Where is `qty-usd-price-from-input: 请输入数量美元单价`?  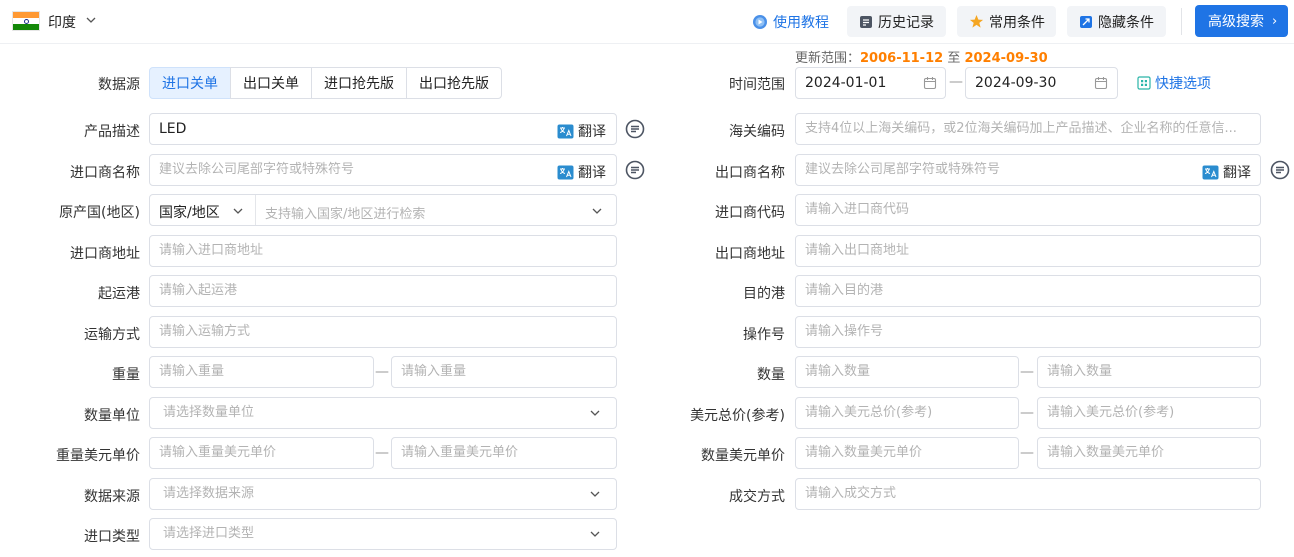
qty-usd-price-from-input: 请输入数量美元单价 is located at coordinates (907, 453).